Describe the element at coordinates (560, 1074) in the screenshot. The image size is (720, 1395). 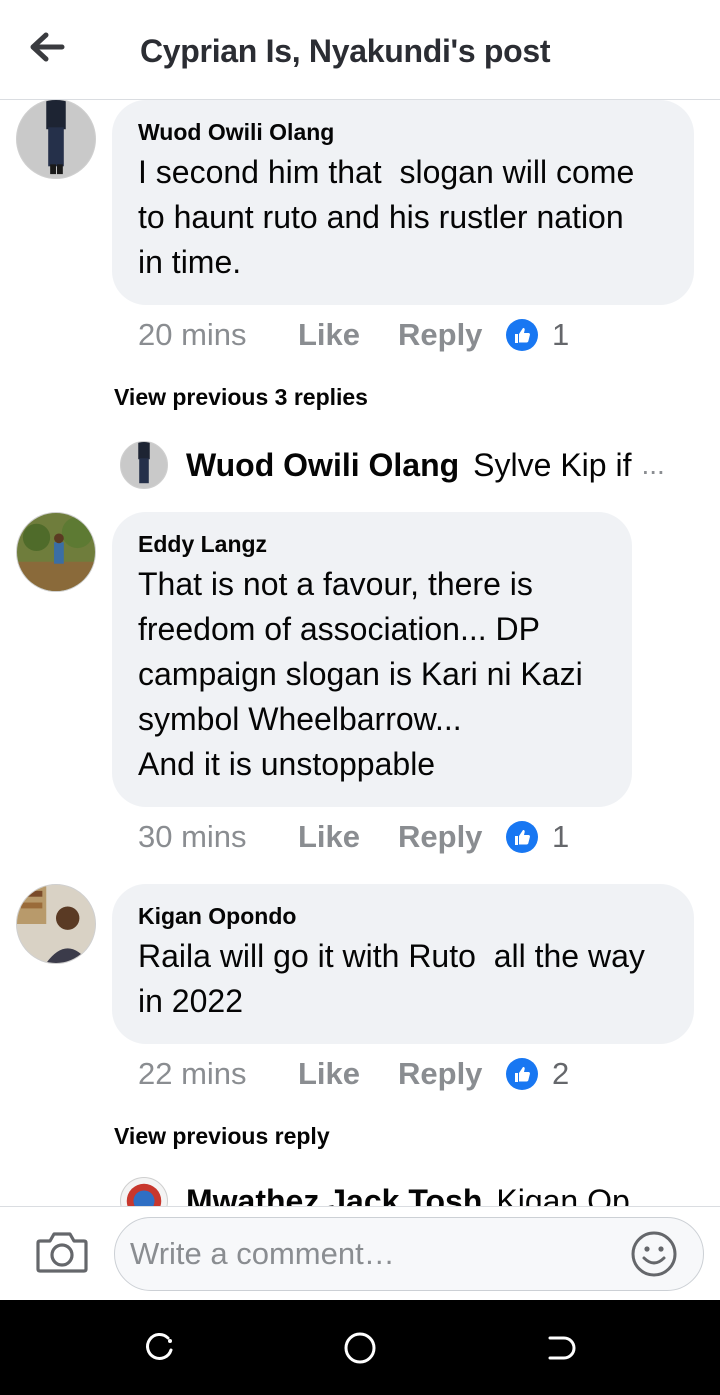
I see `like-count: 2` at that location.